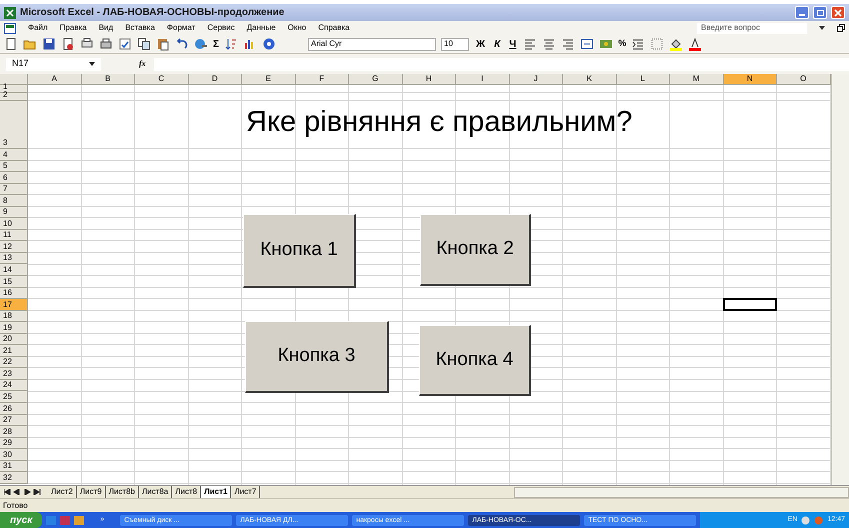 The image size is (849, 528). Describe the element at coordinates (38, 28) in the screenshot. I see `menu-item: Файл` at that location.